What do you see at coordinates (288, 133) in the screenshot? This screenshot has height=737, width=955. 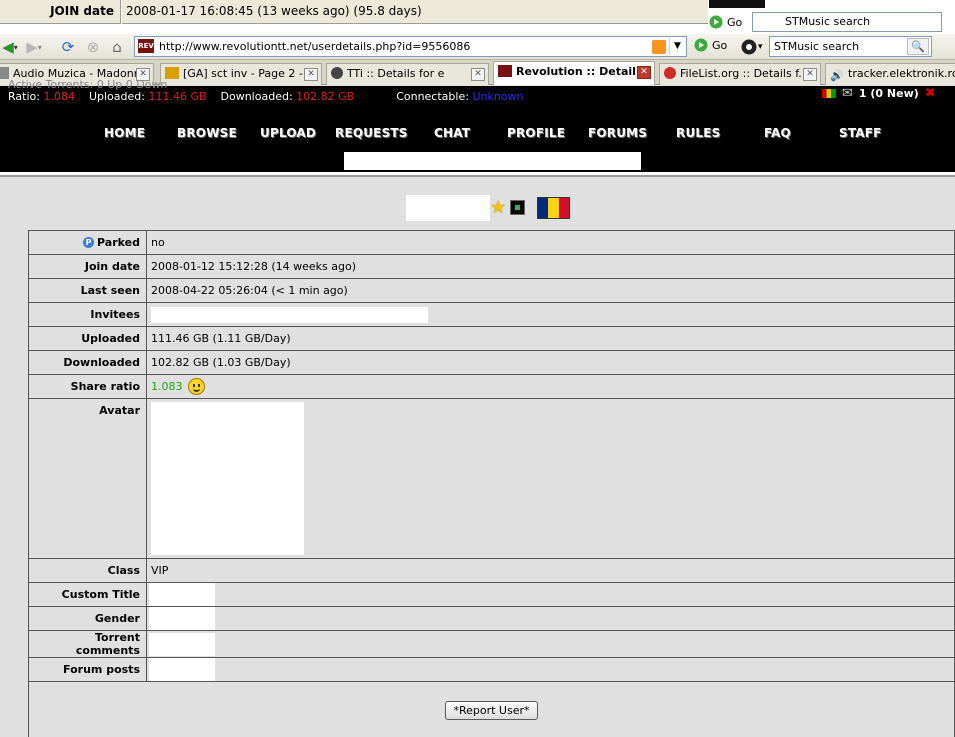 I see `menu-upload: UPLOAD` at bounding box center [288, 133].